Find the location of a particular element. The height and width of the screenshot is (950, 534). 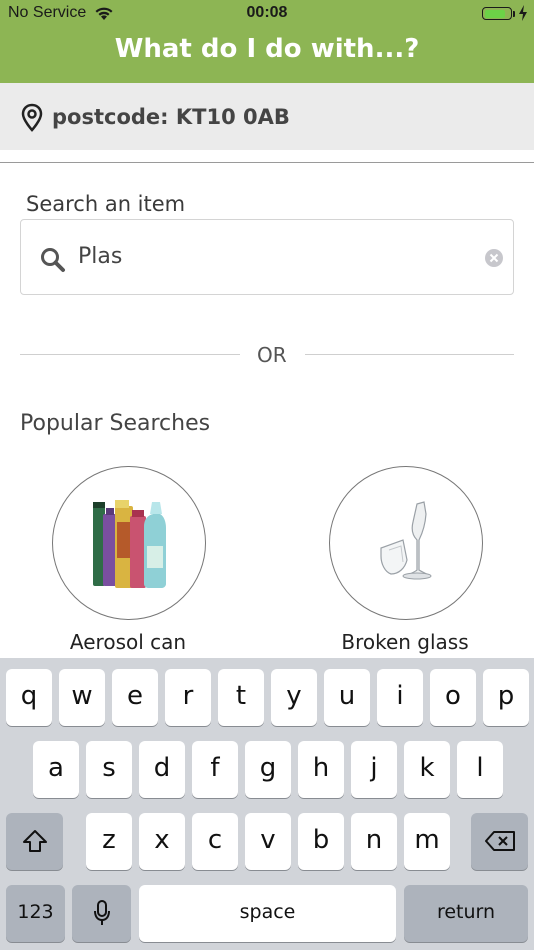

key-p: p is located at coordinates (506, 697).